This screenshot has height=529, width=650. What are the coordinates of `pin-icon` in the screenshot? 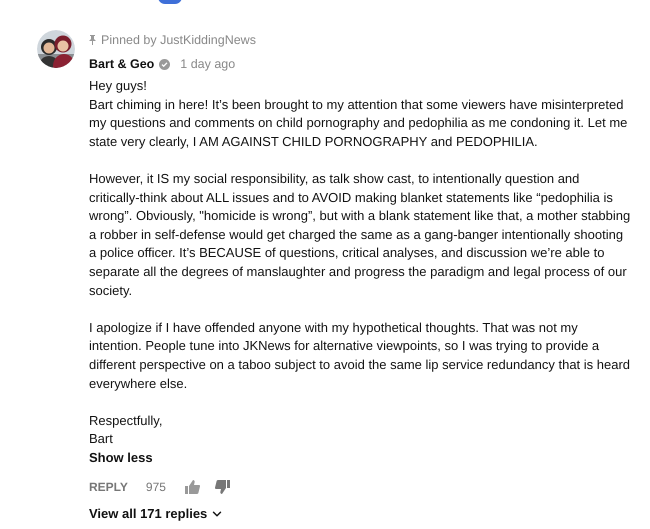 It's located at (92, 40).